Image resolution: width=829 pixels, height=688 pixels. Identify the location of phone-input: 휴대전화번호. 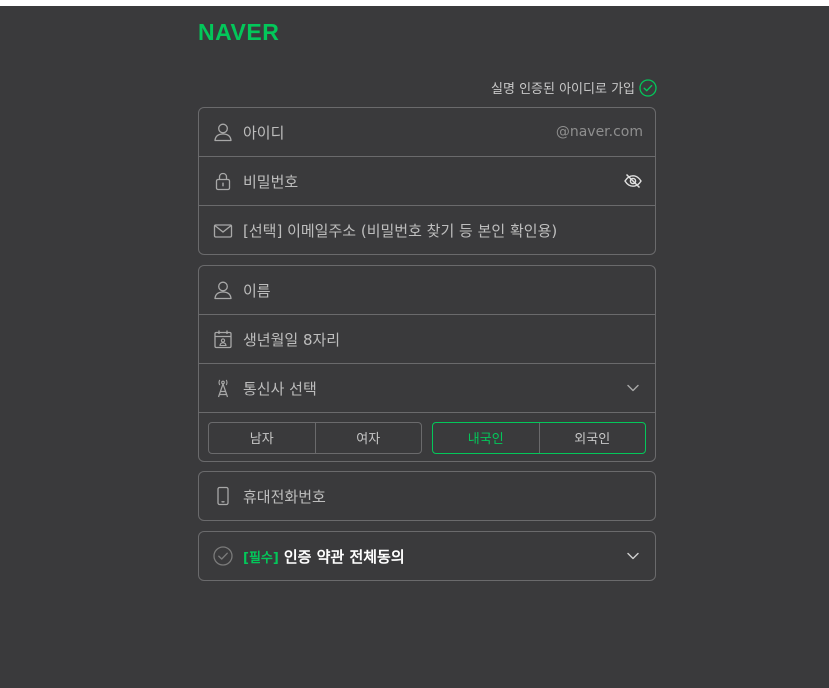
(443, 496).